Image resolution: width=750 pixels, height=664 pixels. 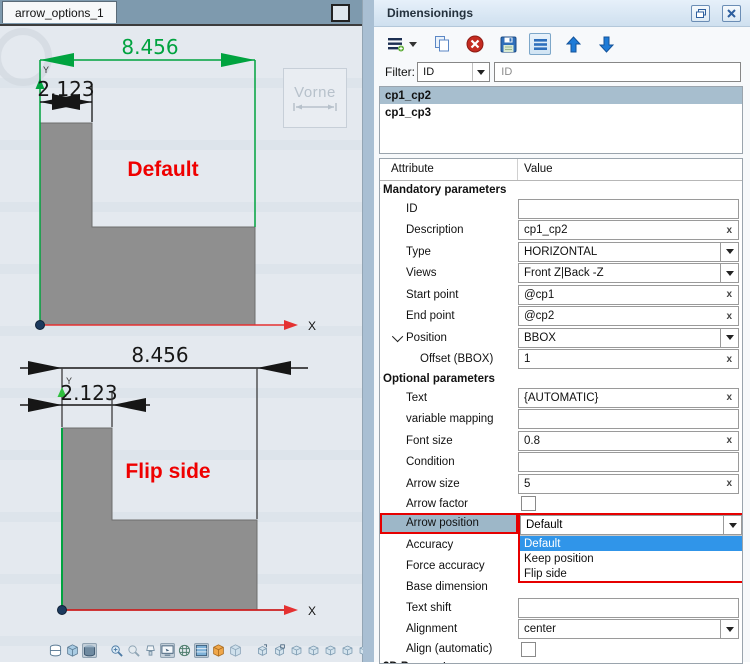 I want to click on cube-iso-2-icon, so click(x=313, y=650).